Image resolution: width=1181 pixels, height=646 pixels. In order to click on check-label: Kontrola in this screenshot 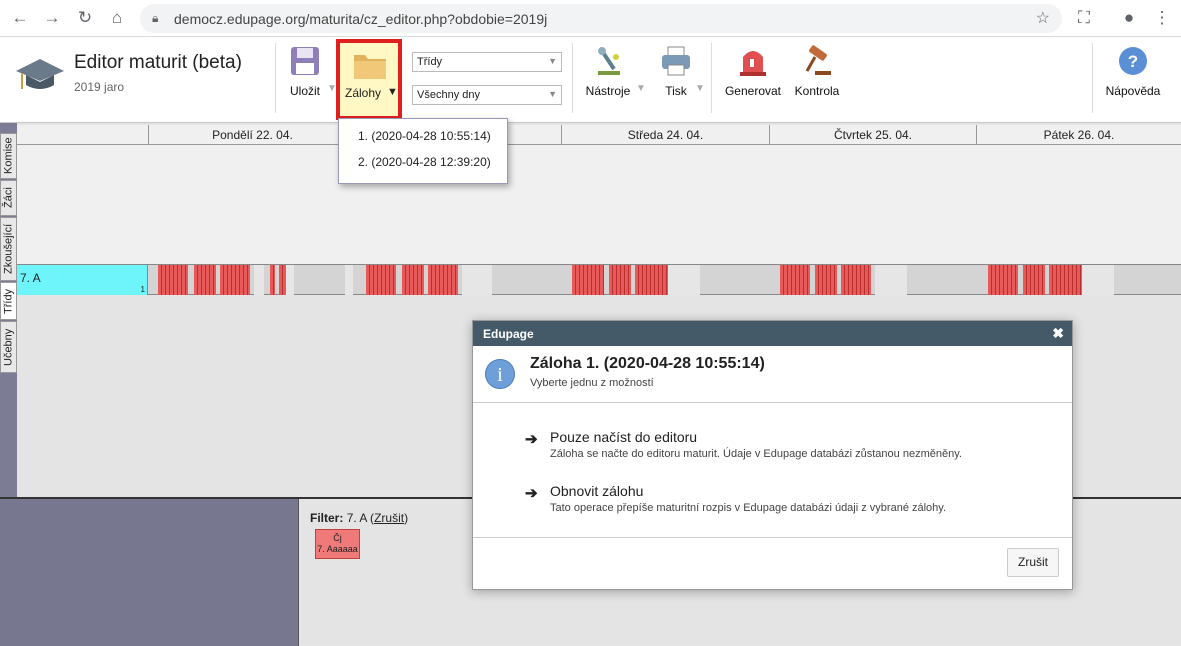, I will do `click(817, 91)`.